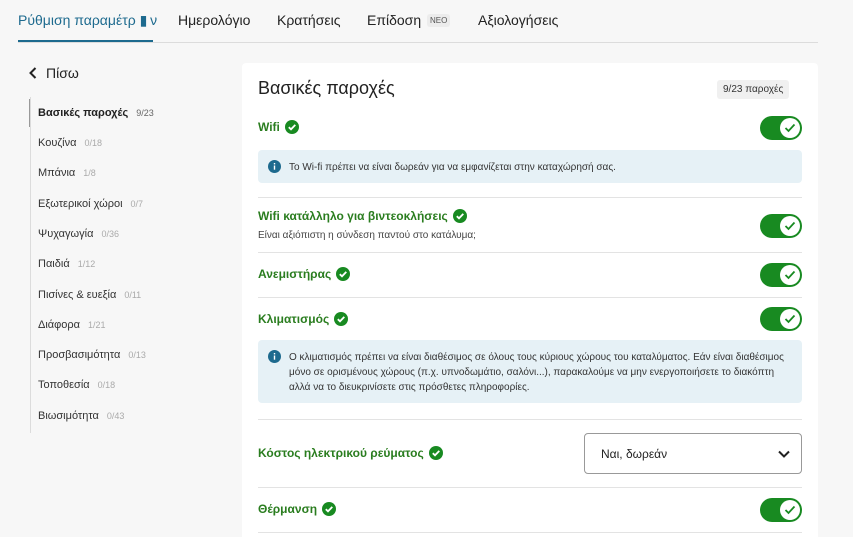 Image resolution: width=853 pixels, height=537 pixels. What do you see at coordinates (115, 416) in the screenshot?
I see `sidebar-item-count: 0/43` at bounding box center [115, 416].